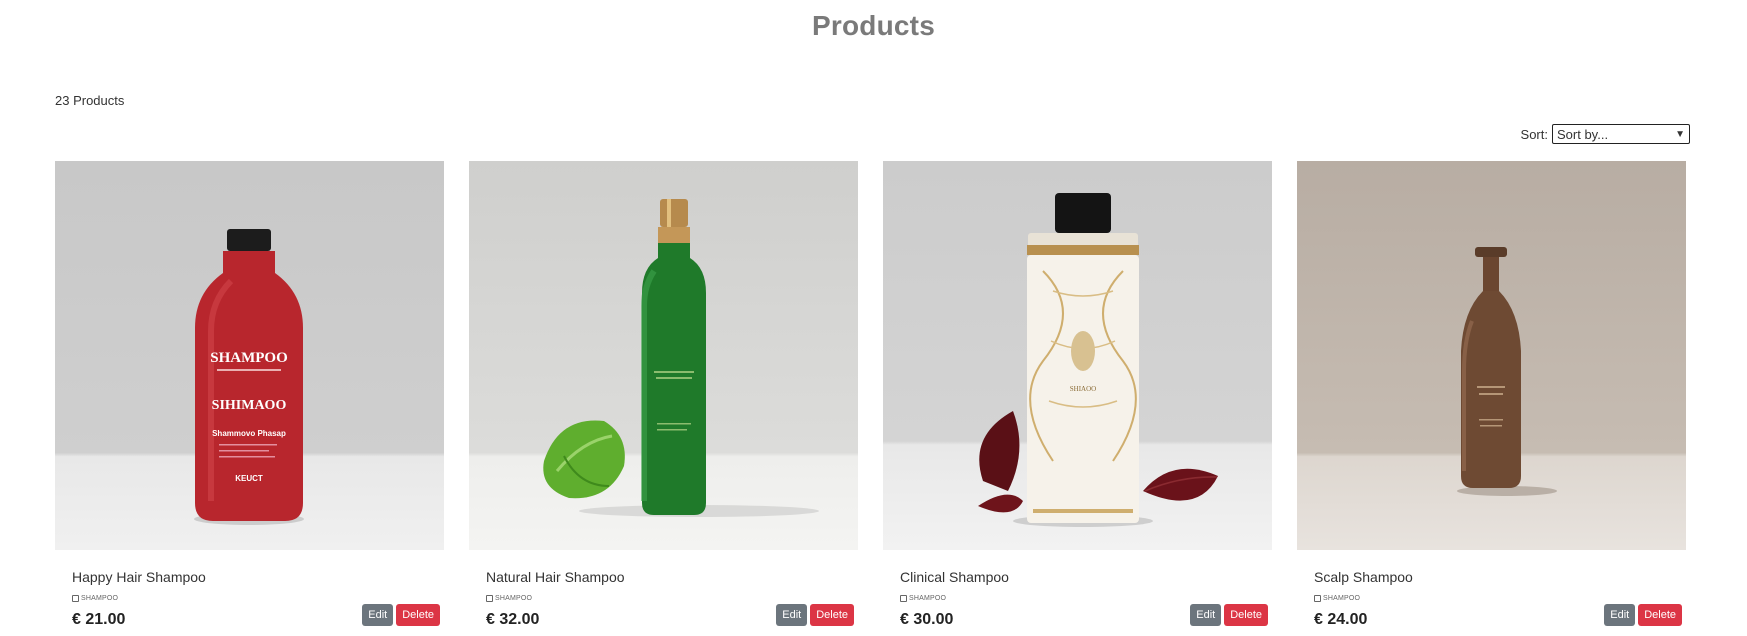 The width and height of the screenshot is (1747, 636). What do you see at coordinates (1083, 389) in the screenshot?
I see `bottle-label-text: SHIAOO` at bounding box center [1083, 389].